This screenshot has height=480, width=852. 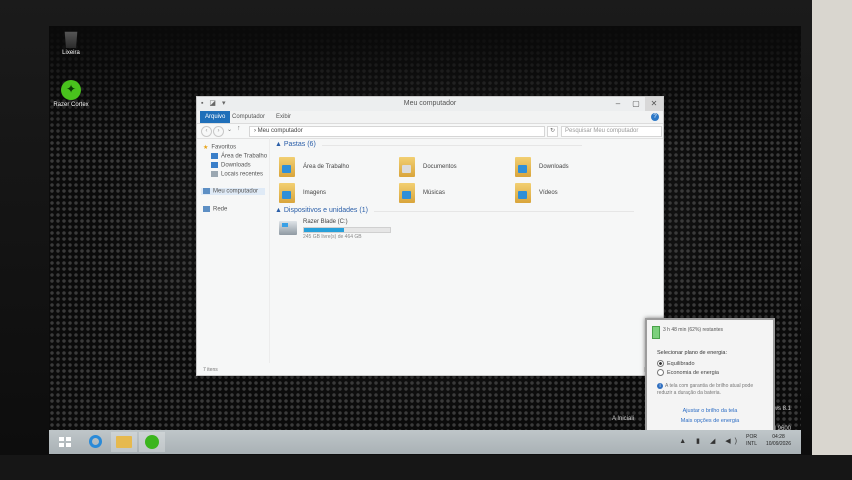 I want to click on battery-icon, so click(x=656, y=332).